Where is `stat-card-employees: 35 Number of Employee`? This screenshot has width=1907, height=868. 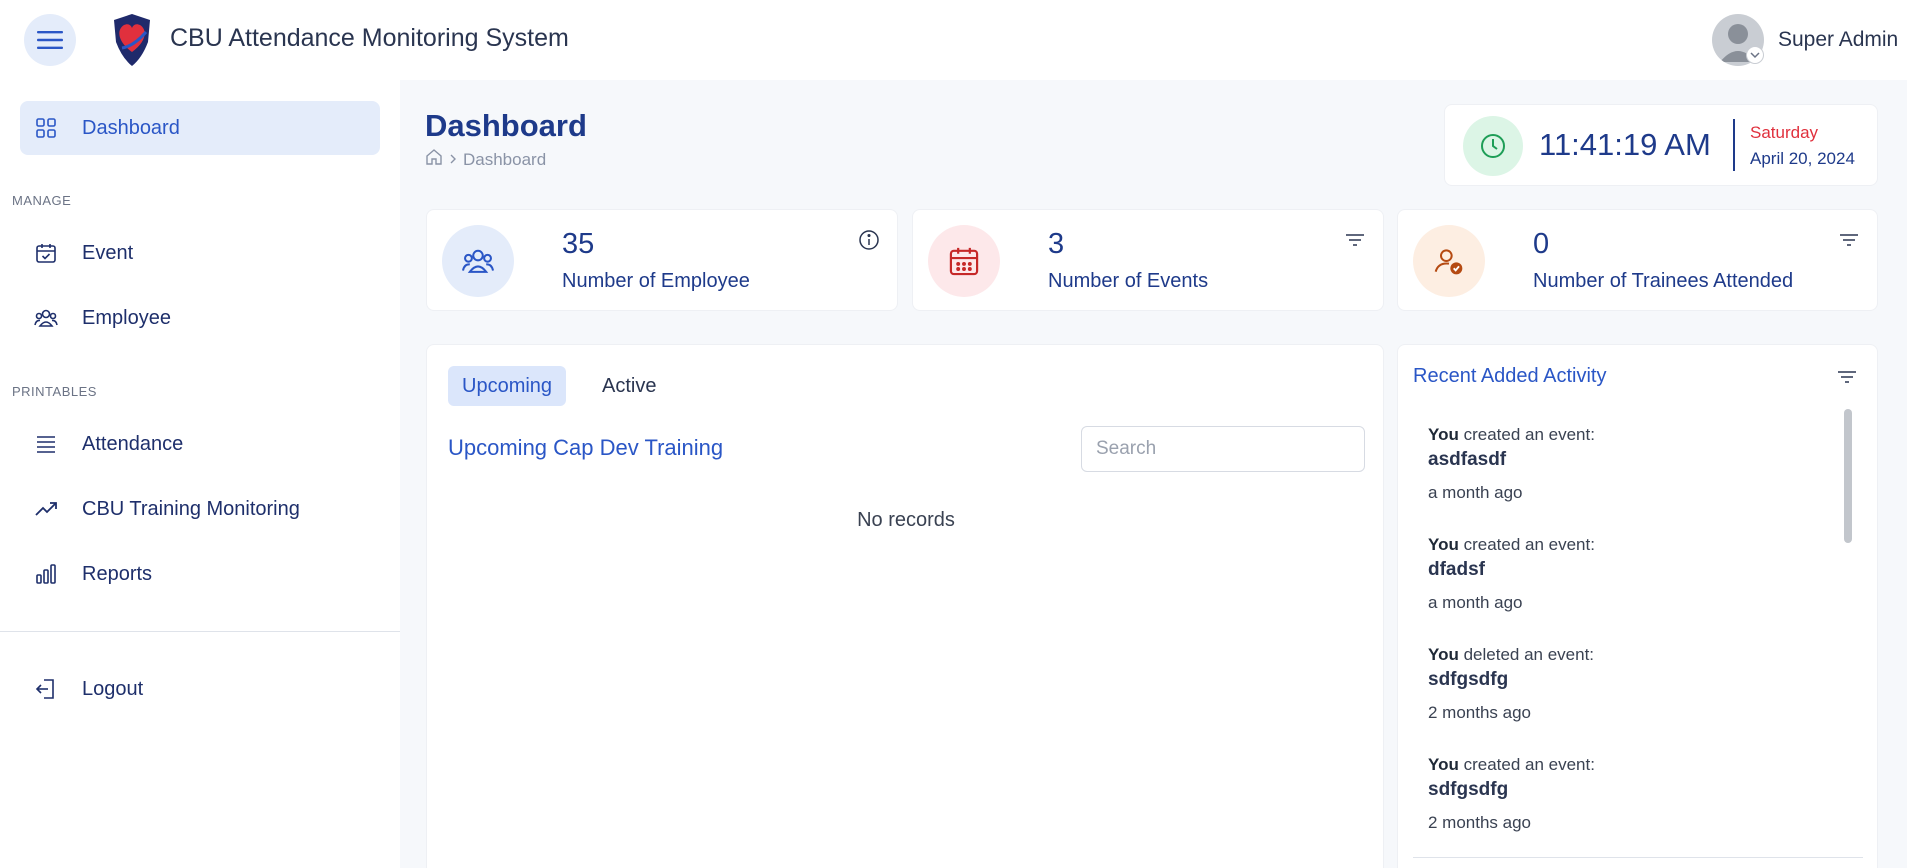
stat-card-employees: 35 Number of Employee is located at coordinates (662, 260).